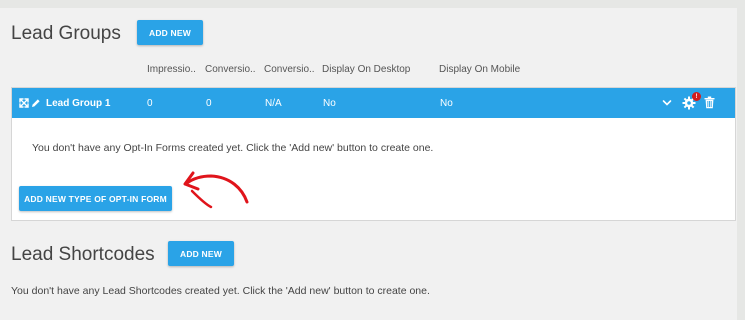 Image resolution: width=745 pixels, height=320 pixels. I want to click on lead-group-impressions: 0, so click(150, 103).